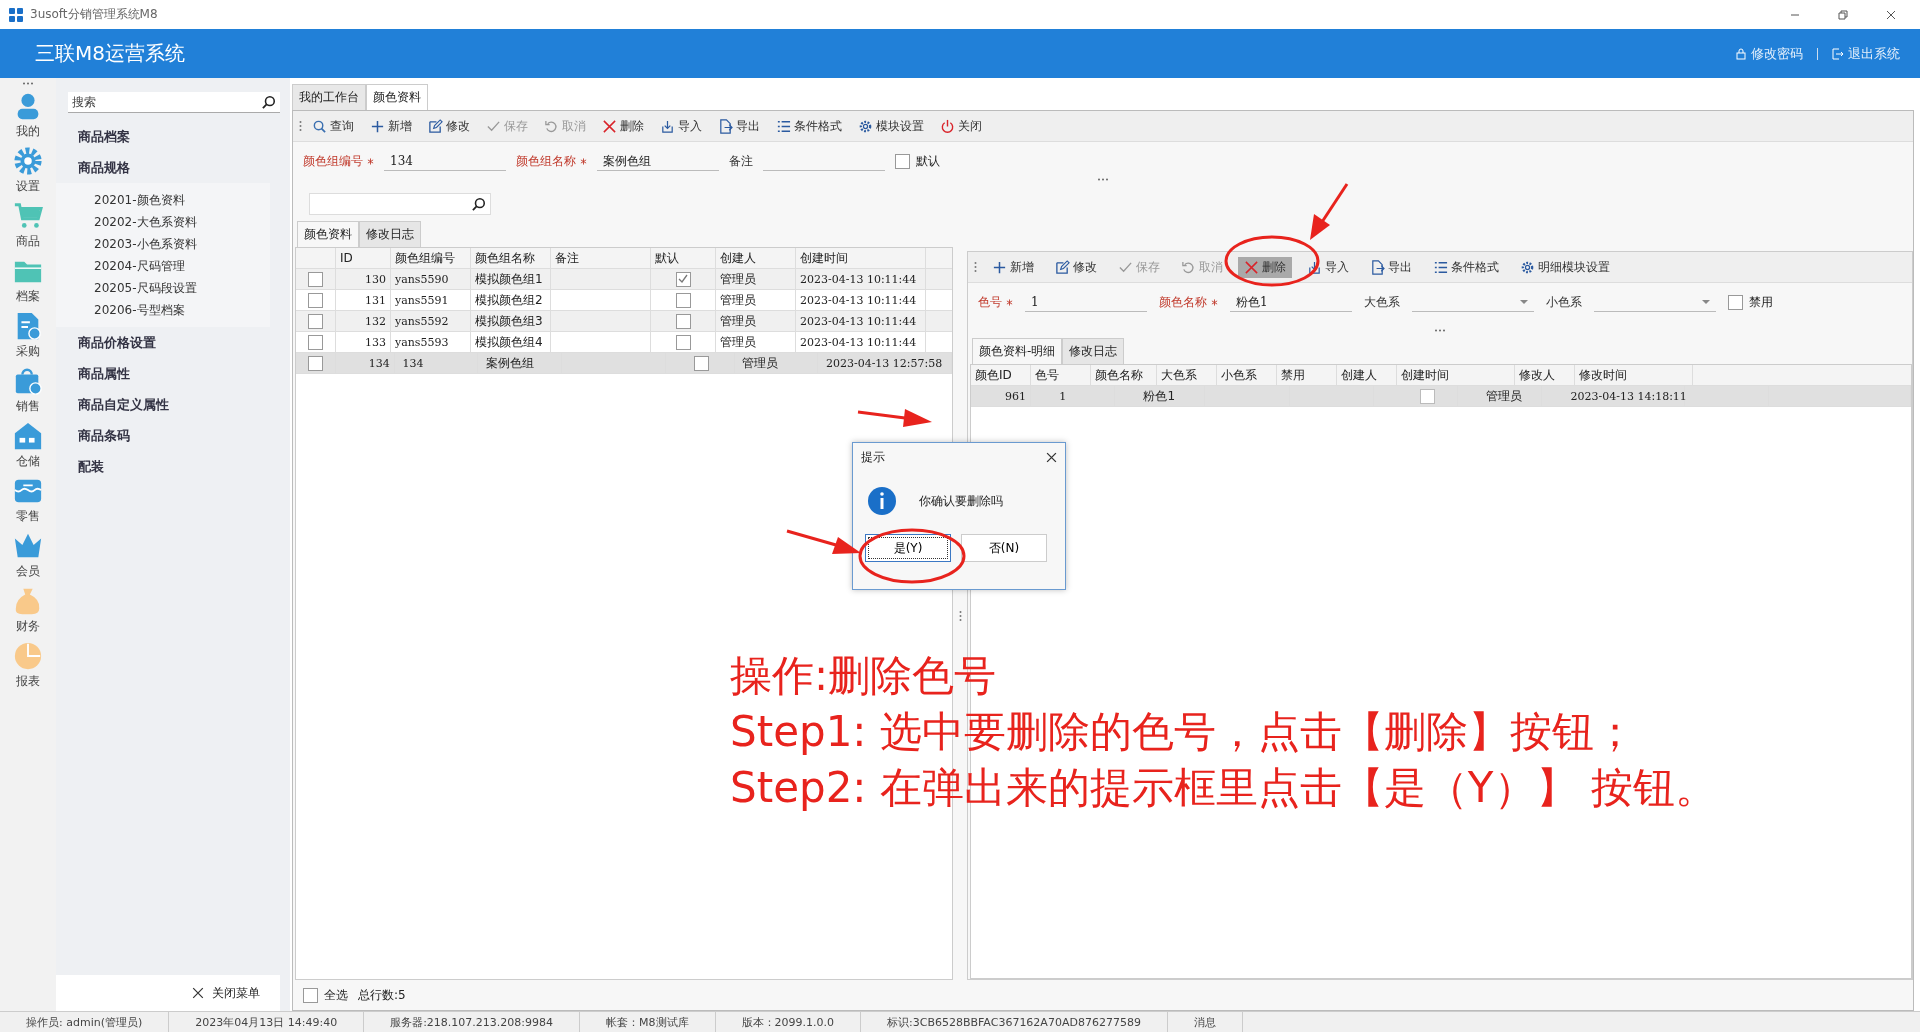 The width and height of the screenshot is (1920, 1032). I want to click on table-cell: 134, so click(367, 363).